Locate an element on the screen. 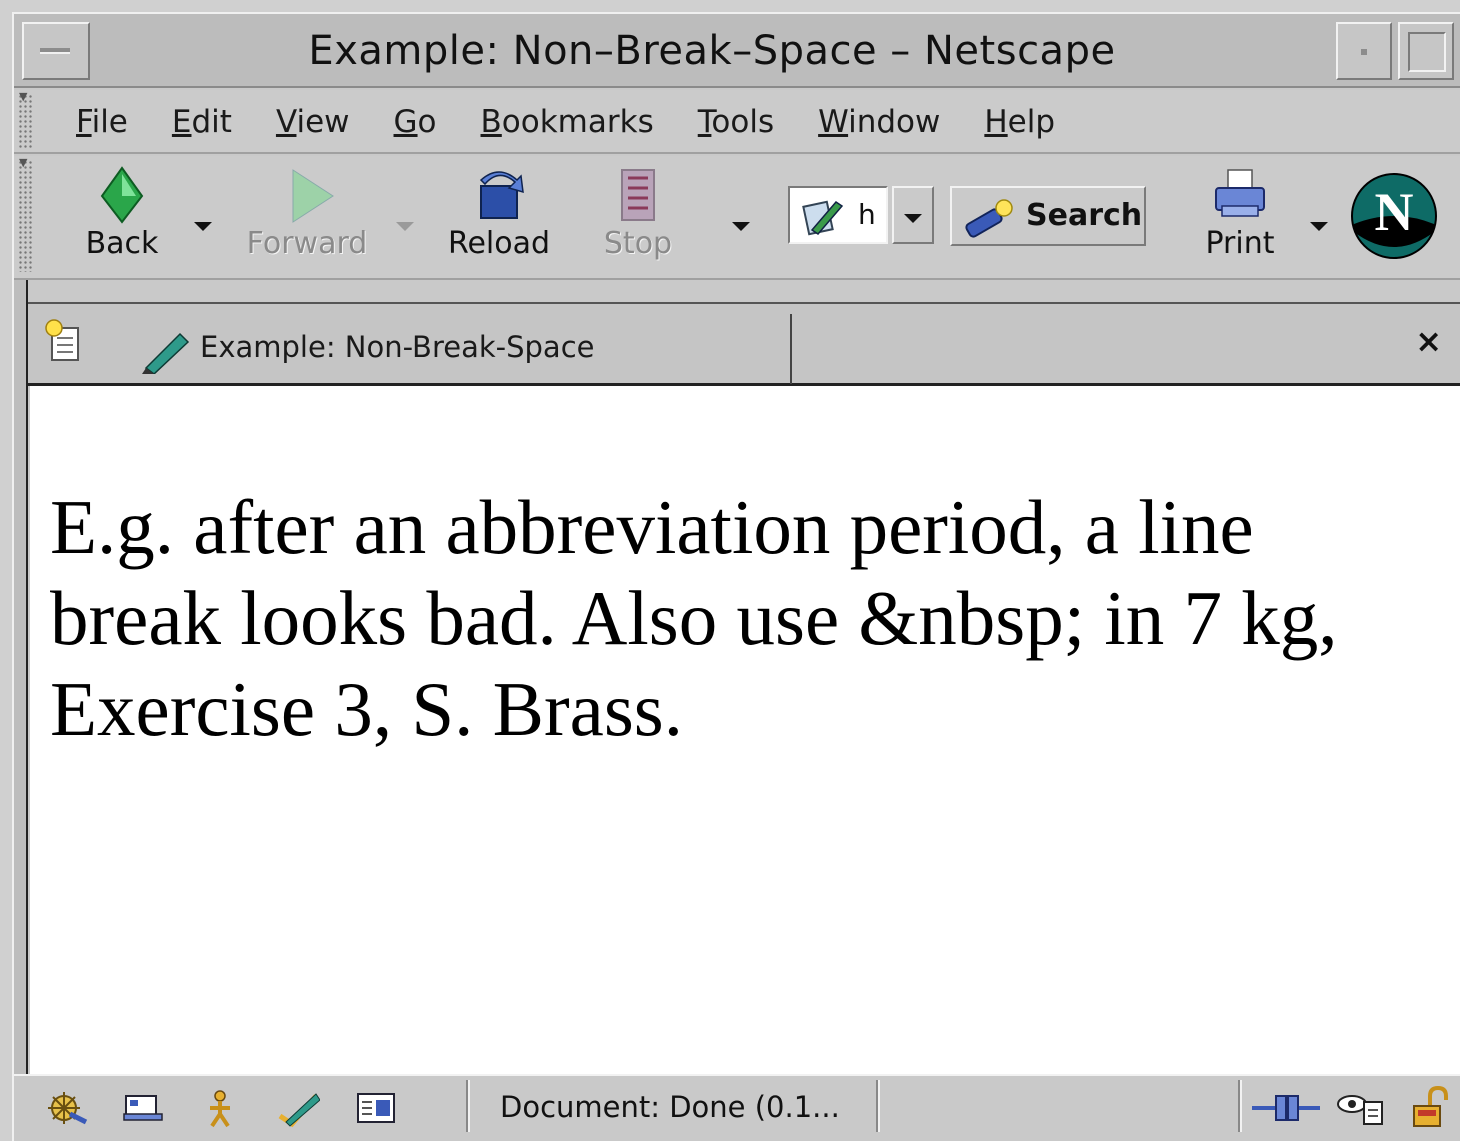 The height and width of the screenshot is (1141, 1460). url-field: h is located at coordinates (838, 215).